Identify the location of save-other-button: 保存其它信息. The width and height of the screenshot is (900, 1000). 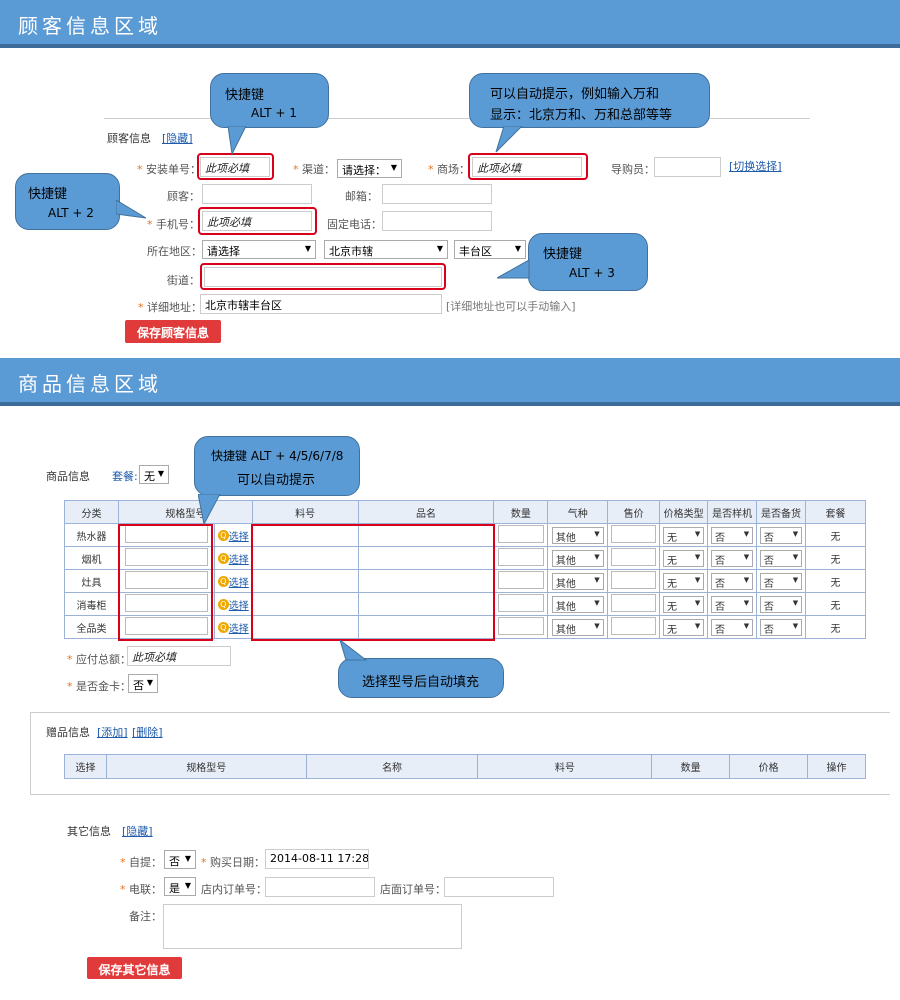
(134, 968).